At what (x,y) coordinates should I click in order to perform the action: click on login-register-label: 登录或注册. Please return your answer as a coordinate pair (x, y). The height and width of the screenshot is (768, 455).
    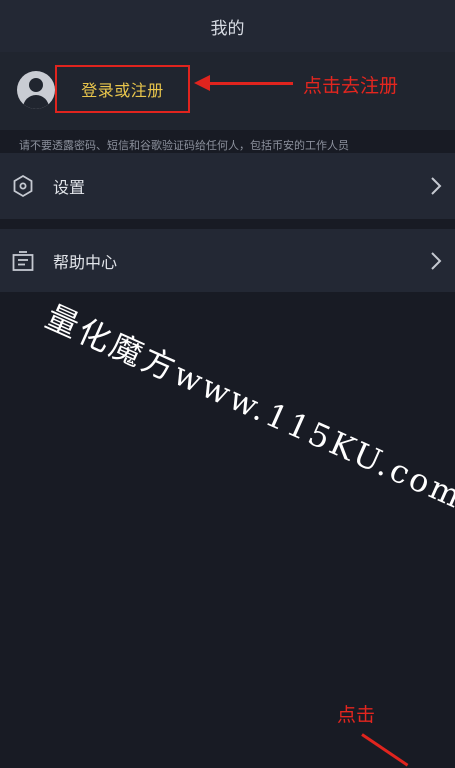
    Looking at the image, I should click on (122, 90).